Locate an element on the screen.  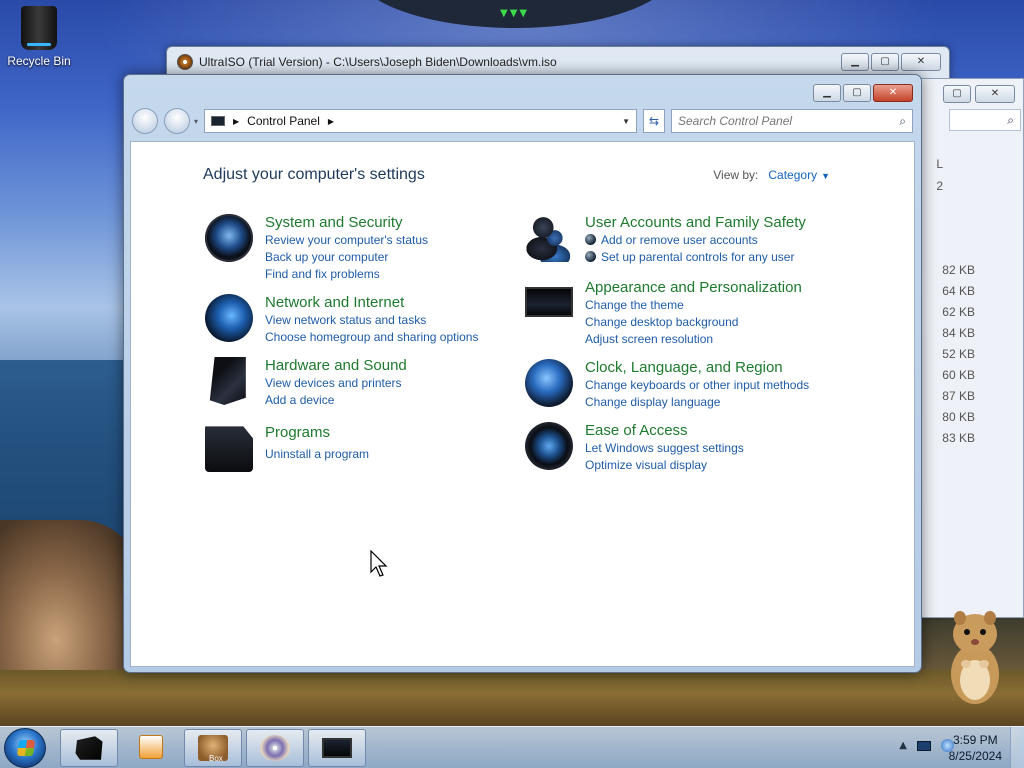
ultraiso-window-controls: ▁ ▢ ✕ is located at coordinates (891, 62).